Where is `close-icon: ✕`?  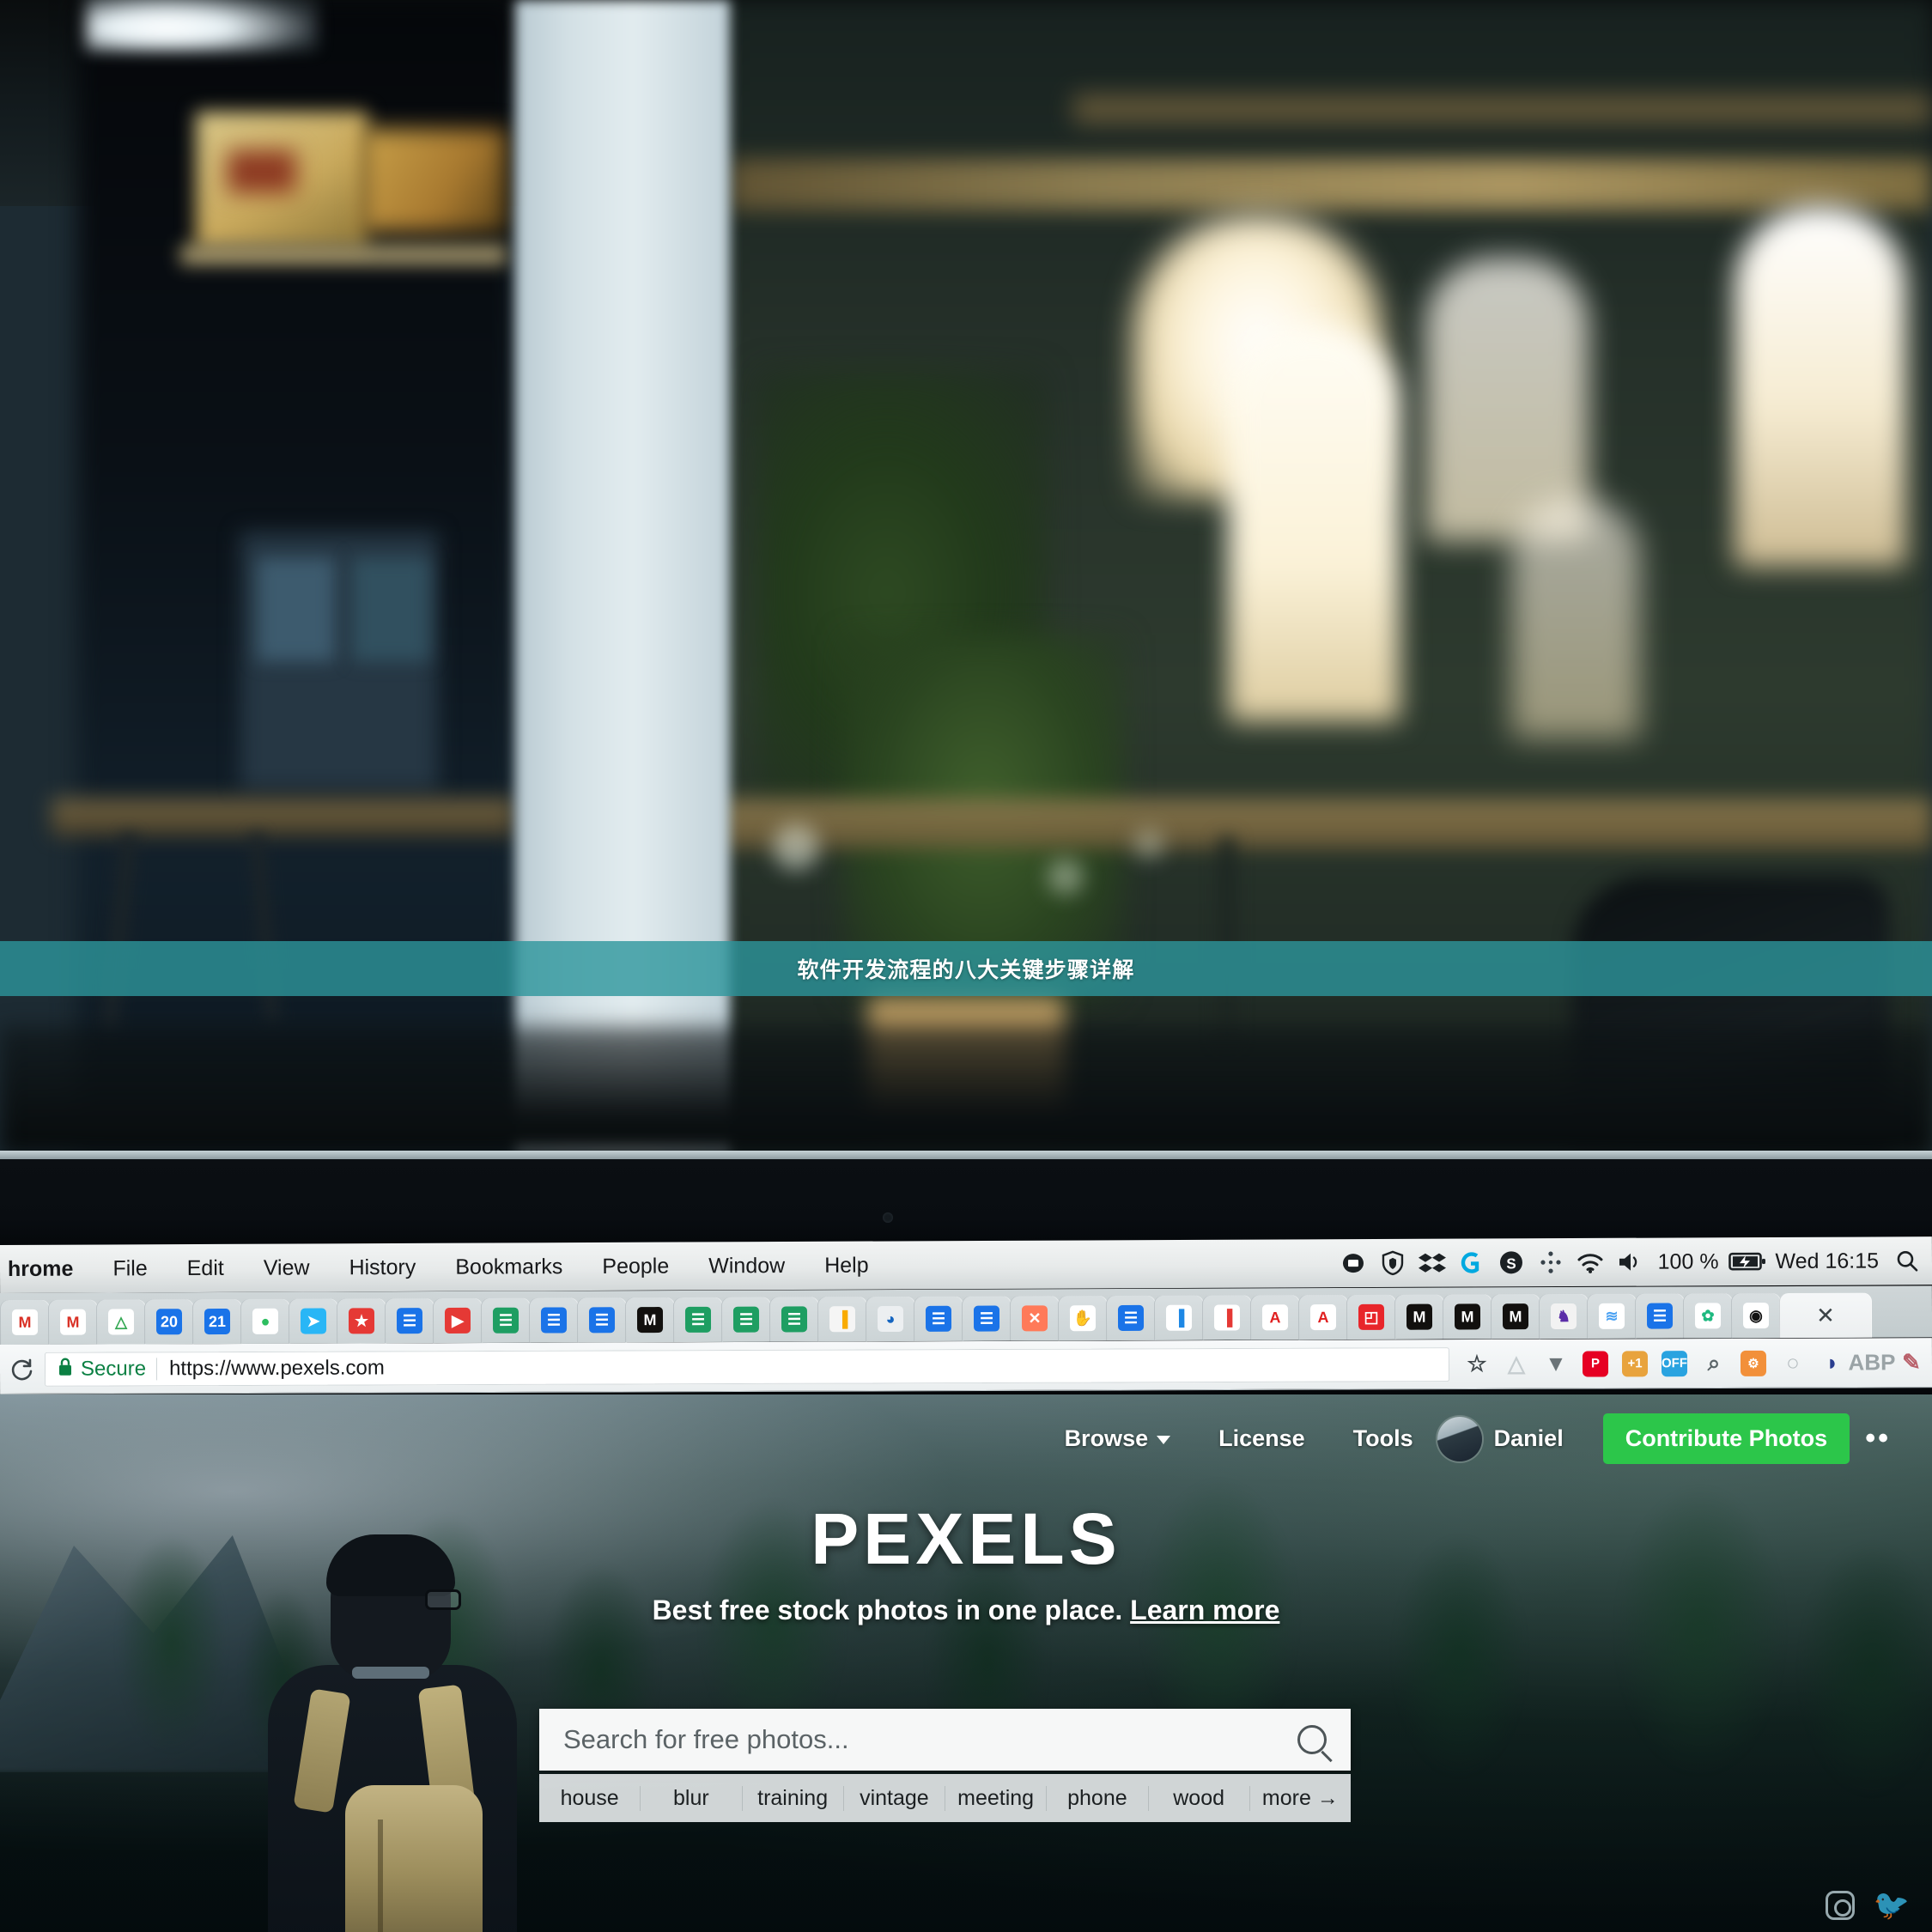 close-icon: ✕ is located at coordinates (1826, 1315).